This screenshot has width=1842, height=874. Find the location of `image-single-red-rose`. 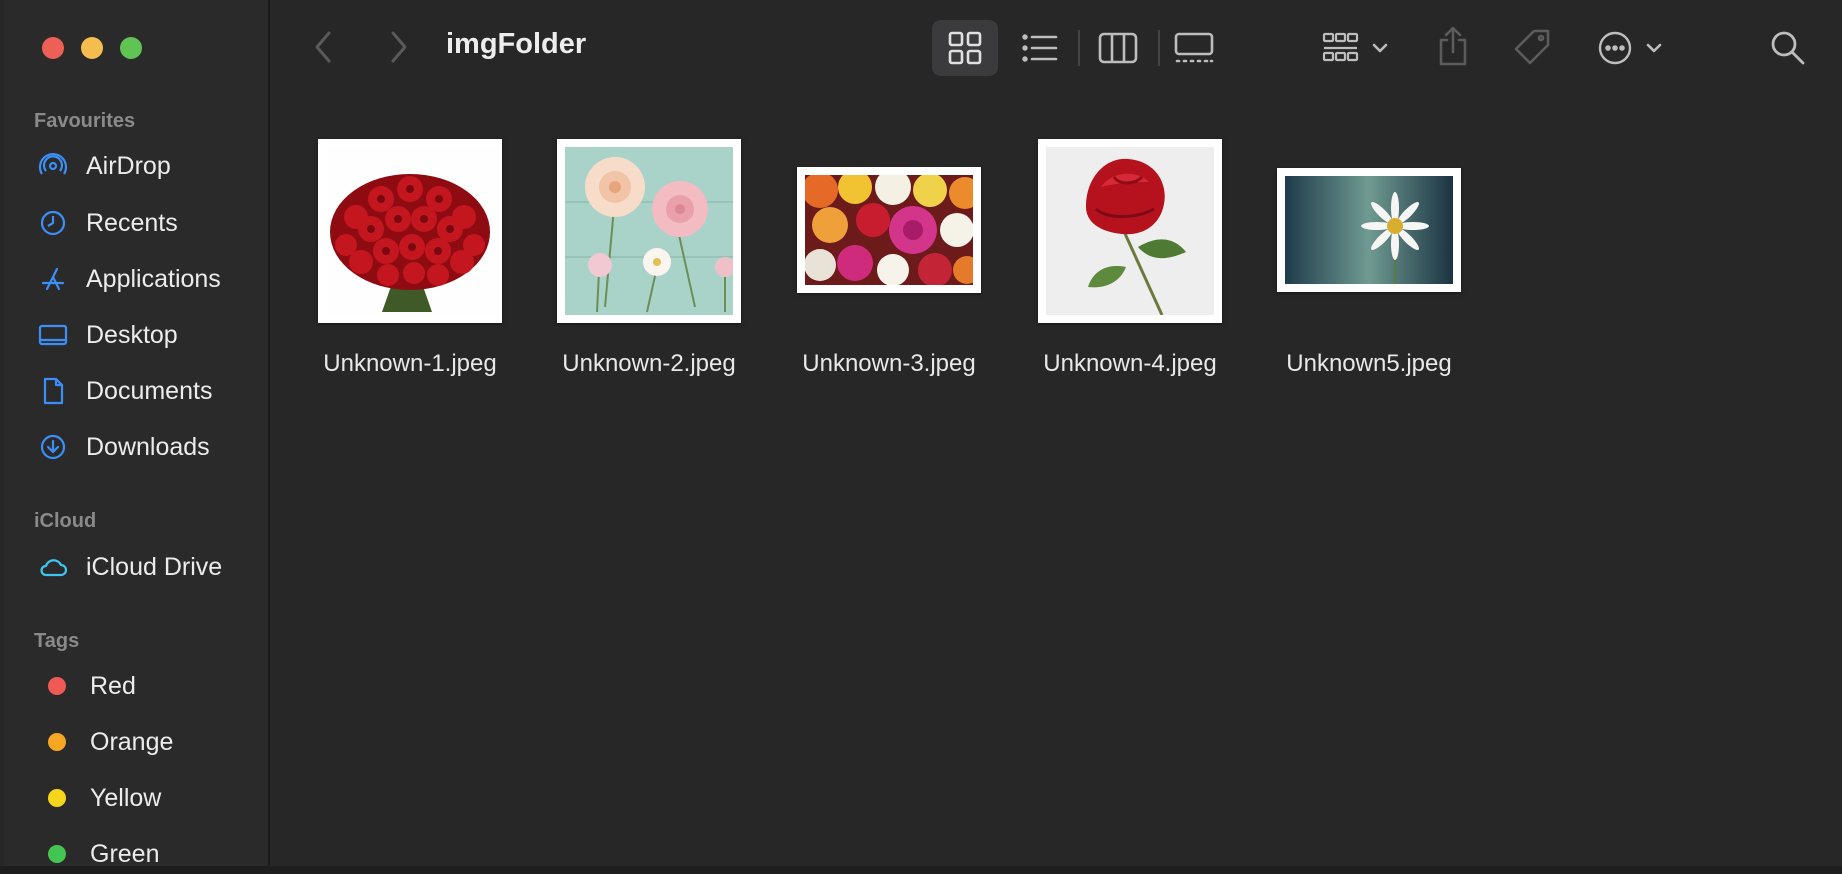

image-single-red-rose is located at coordinates (1130, 231).